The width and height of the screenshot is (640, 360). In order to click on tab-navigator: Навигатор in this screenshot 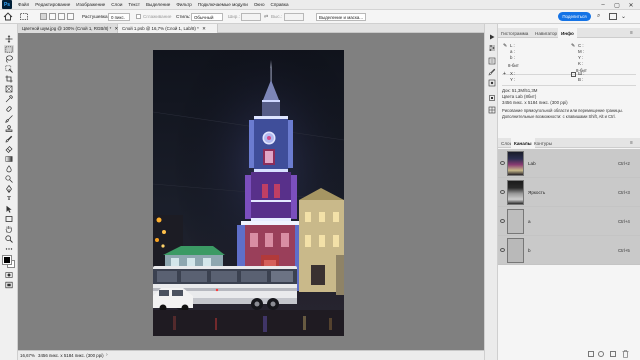, I will do `click(546, 33)`.